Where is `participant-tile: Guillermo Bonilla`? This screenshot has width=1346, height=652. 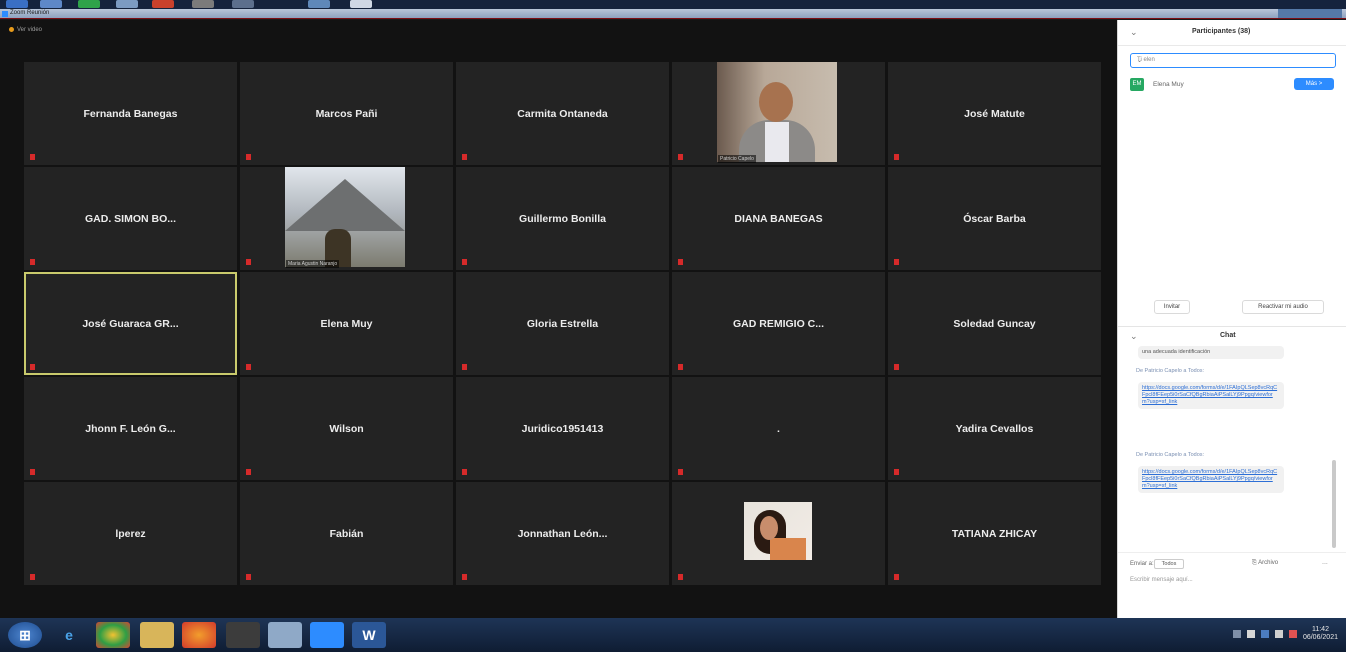
participant-tile: Guillermo Bonilla is located at coordinates (562, 218).